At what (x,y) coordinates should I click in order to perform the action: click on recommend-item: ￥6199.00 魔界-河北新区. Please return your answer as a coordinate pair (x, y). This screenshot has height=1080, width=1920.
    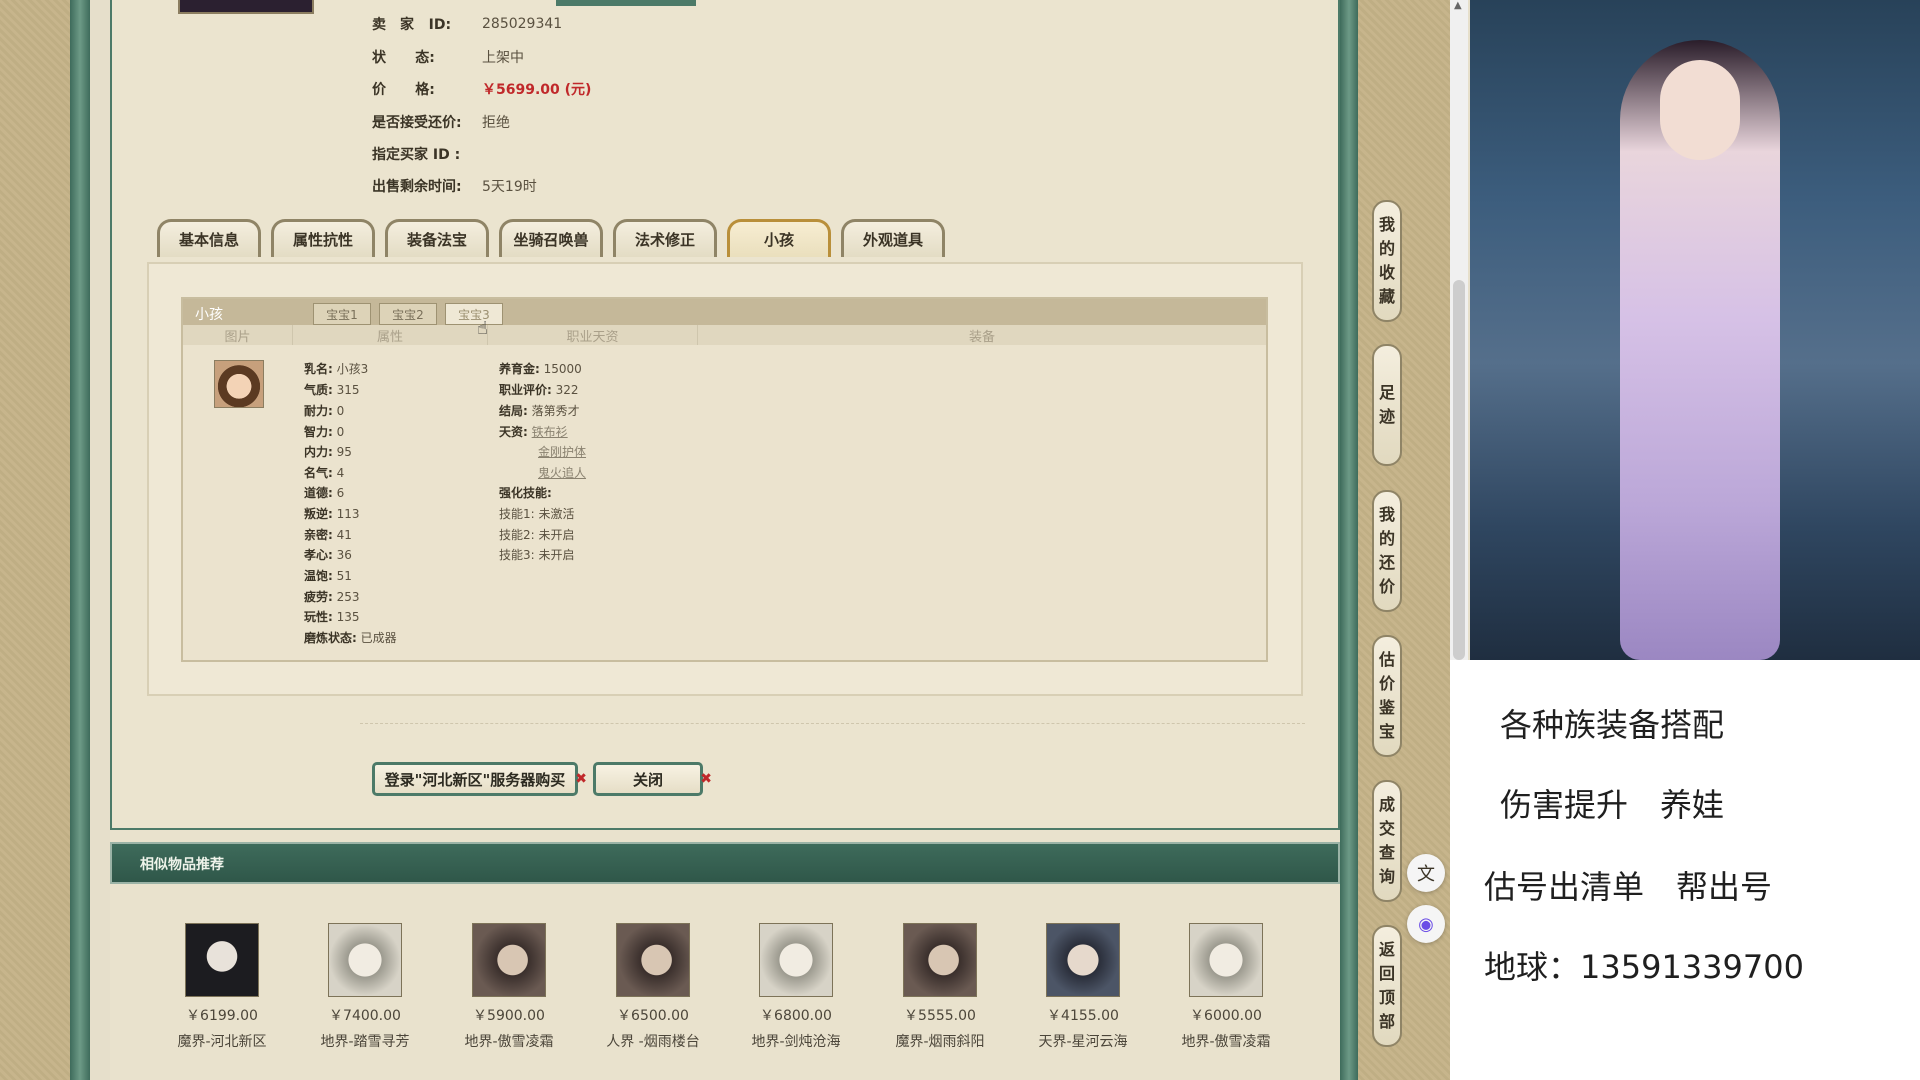
    Looking at the image, I should click on (222, 987).